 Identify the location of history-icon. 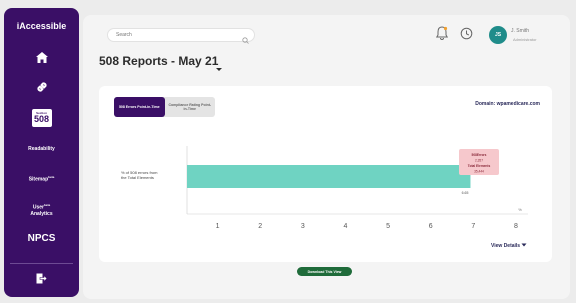
(466, 36).